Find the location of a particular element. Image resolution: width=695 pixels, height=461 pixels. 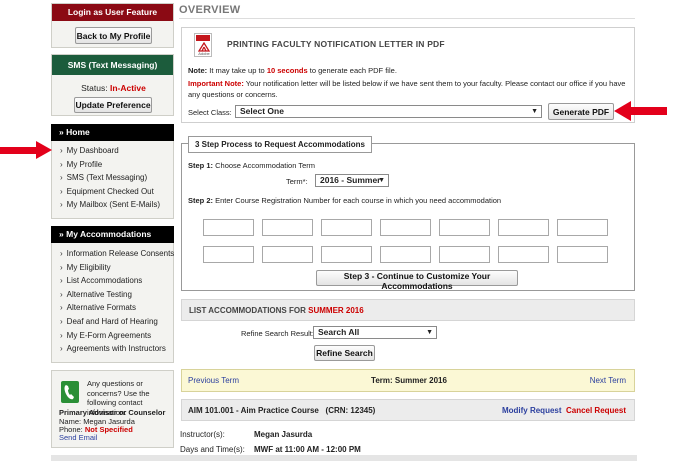

home-nav-header: » Home is located at coordinates (112, 132).